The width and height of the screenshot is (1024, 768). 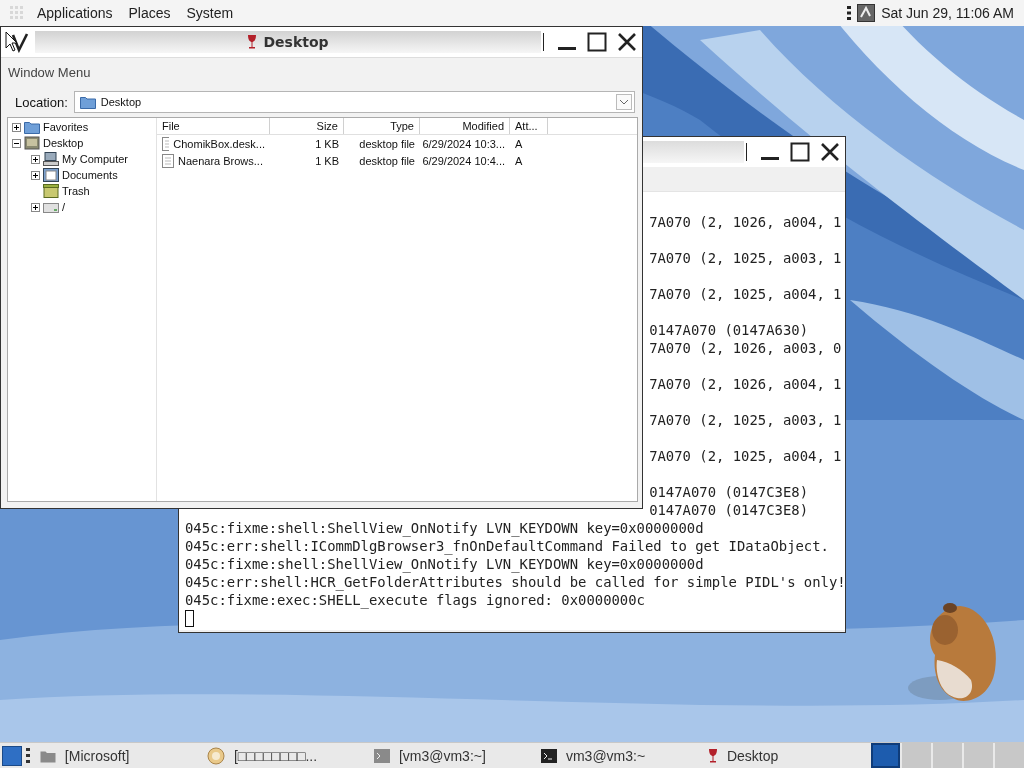 I want to click on taskbar-button: [vm3@vm3:~], so click(x=453, y=755).